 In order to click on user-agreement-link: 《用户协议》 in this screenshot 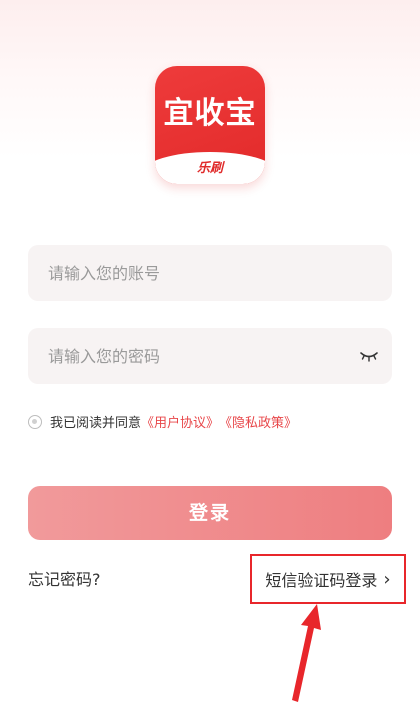, I will do `click(180, 421)`.